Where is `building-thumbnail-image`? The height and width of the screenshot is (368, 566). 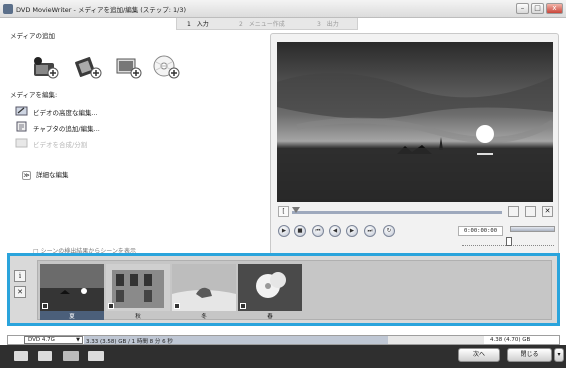 building-thumbnail-image is located at coordinates (138, 287).